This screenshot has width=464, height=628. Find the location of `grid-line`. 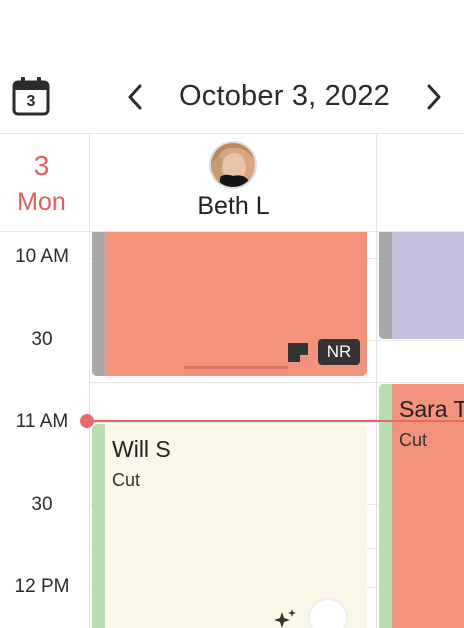

grid-line is located at coordinates (276, 382).